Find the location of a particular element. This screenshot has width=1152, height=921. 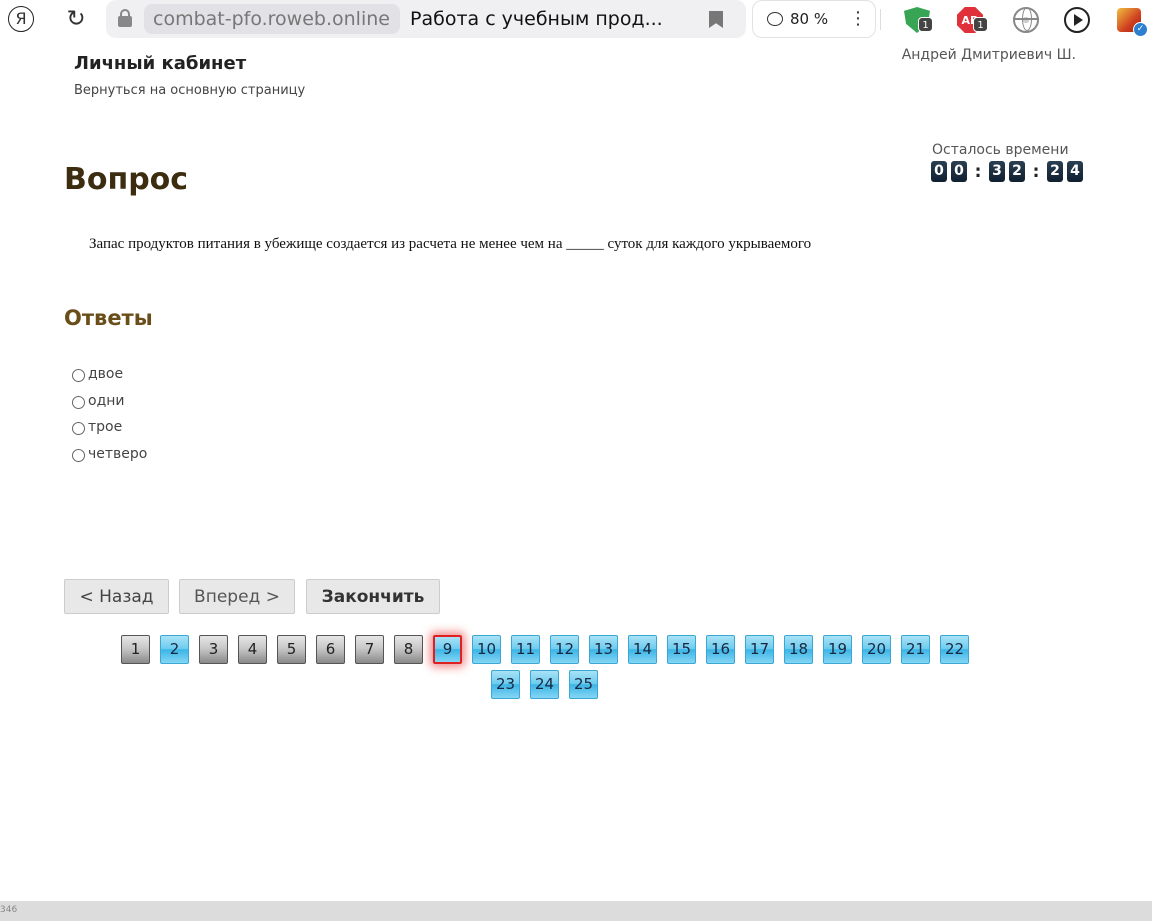

lock-icon is located at coordinates (125, 18).